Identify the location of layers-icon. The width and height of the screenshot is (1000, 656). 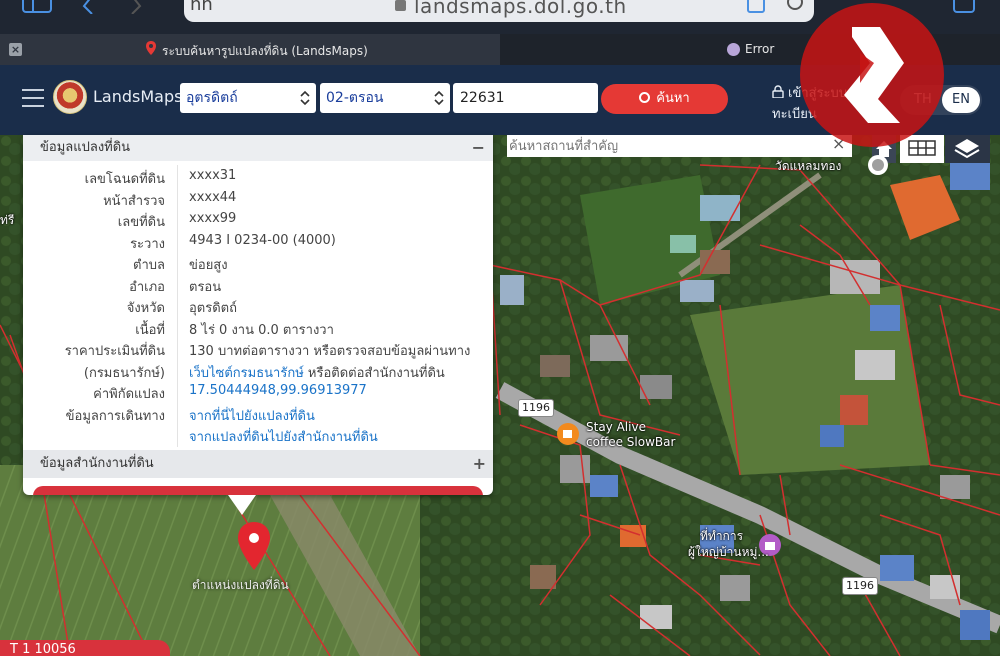
(967, 149).